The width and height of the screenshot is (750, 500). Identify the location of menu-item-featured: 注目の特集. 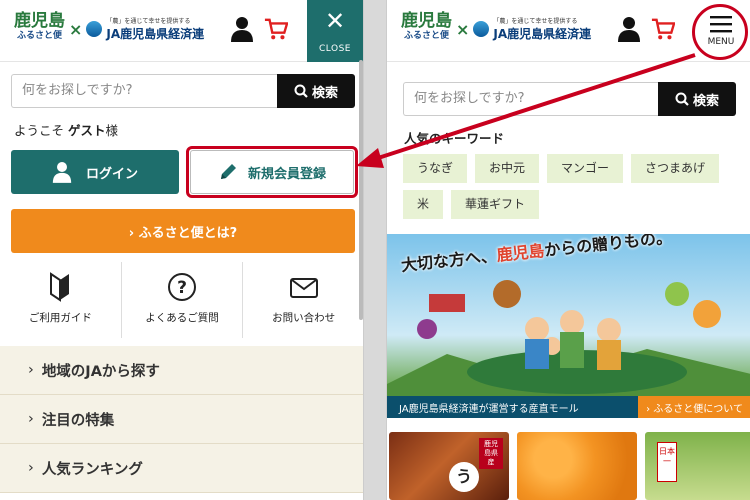
(181, 419).